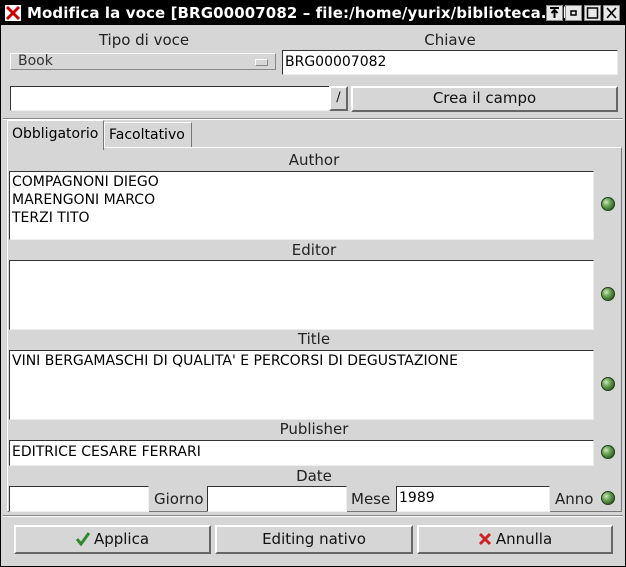  What do you see at coordinates (608, 498) in the screenshot?
I see `date-status-led-icon` at bounding box center [608, 498].